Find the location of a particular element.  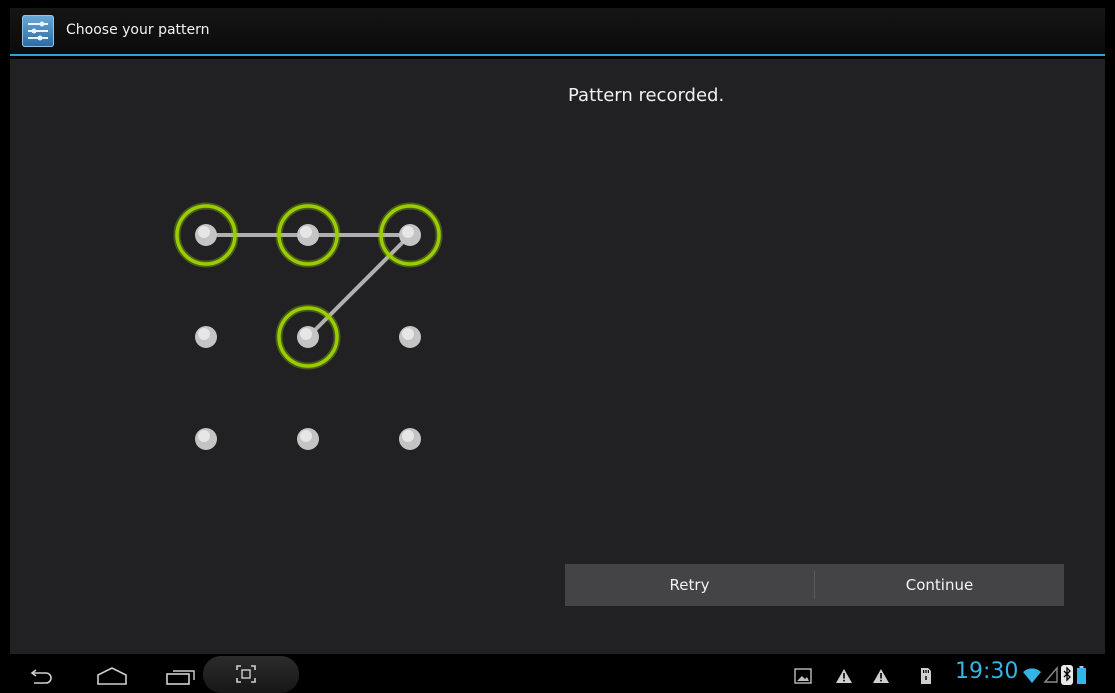

pattern-status-text: Pattern recorded. is located at coordinates (646, 95).